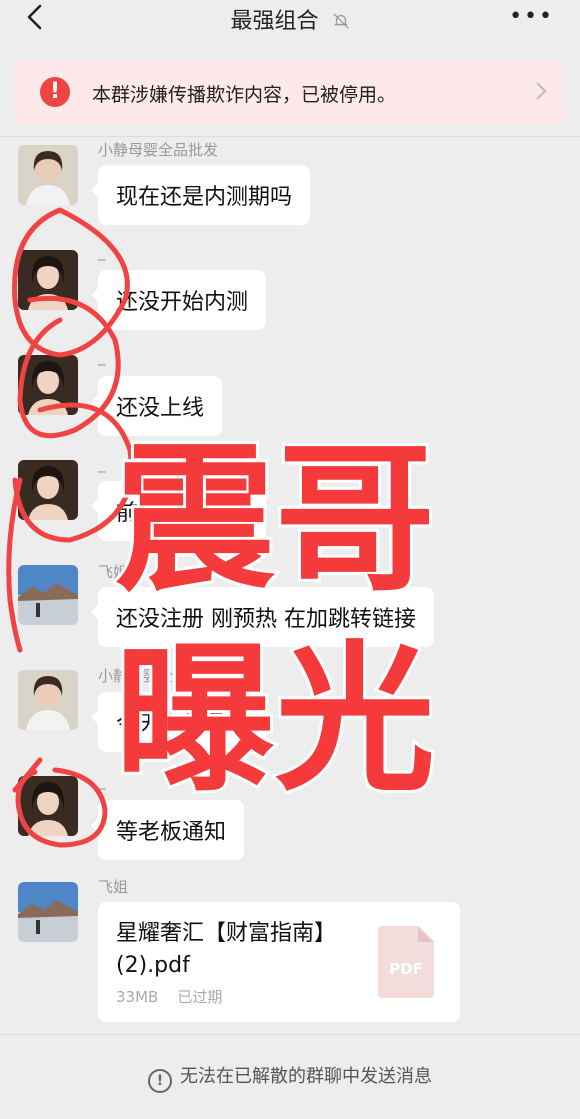  Describe the element at coordinates (200, 195) in the screenshot. I see `message-bubble: 现在还是内测期吗` at that location.